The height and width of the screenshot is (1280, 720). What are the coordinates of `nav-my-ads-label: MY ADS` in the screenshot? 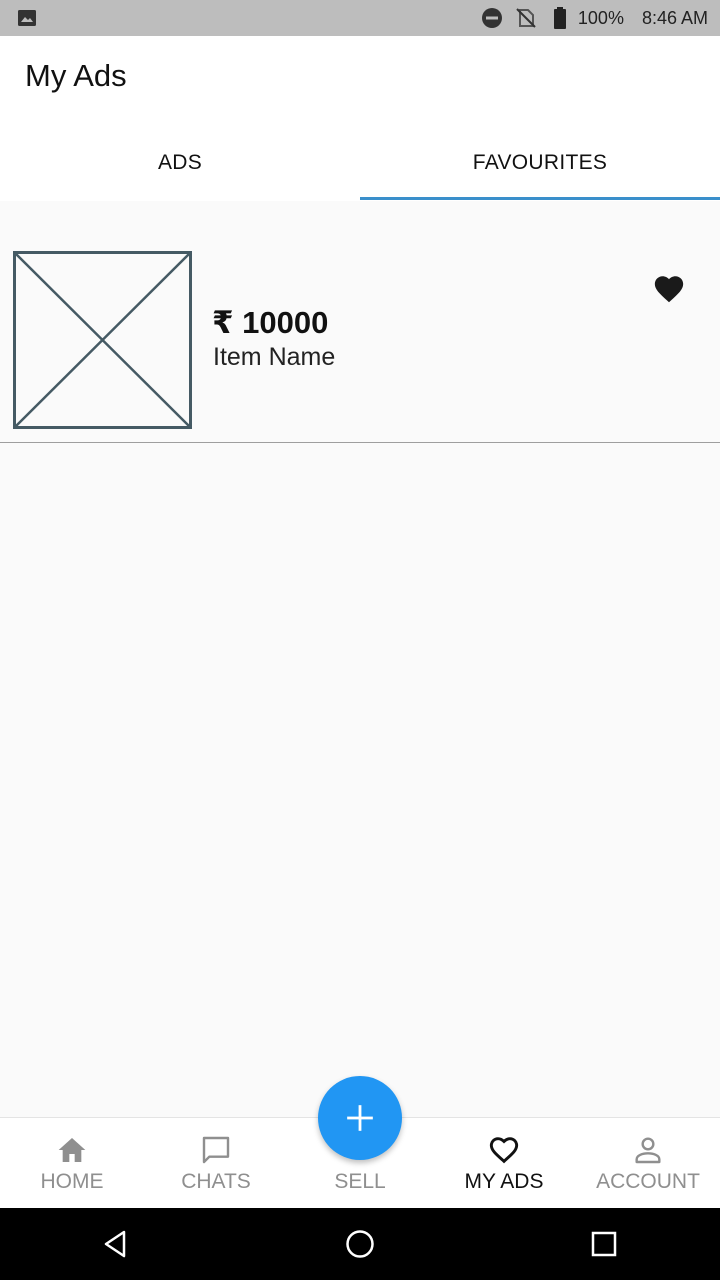 It's located at (504, 1181).